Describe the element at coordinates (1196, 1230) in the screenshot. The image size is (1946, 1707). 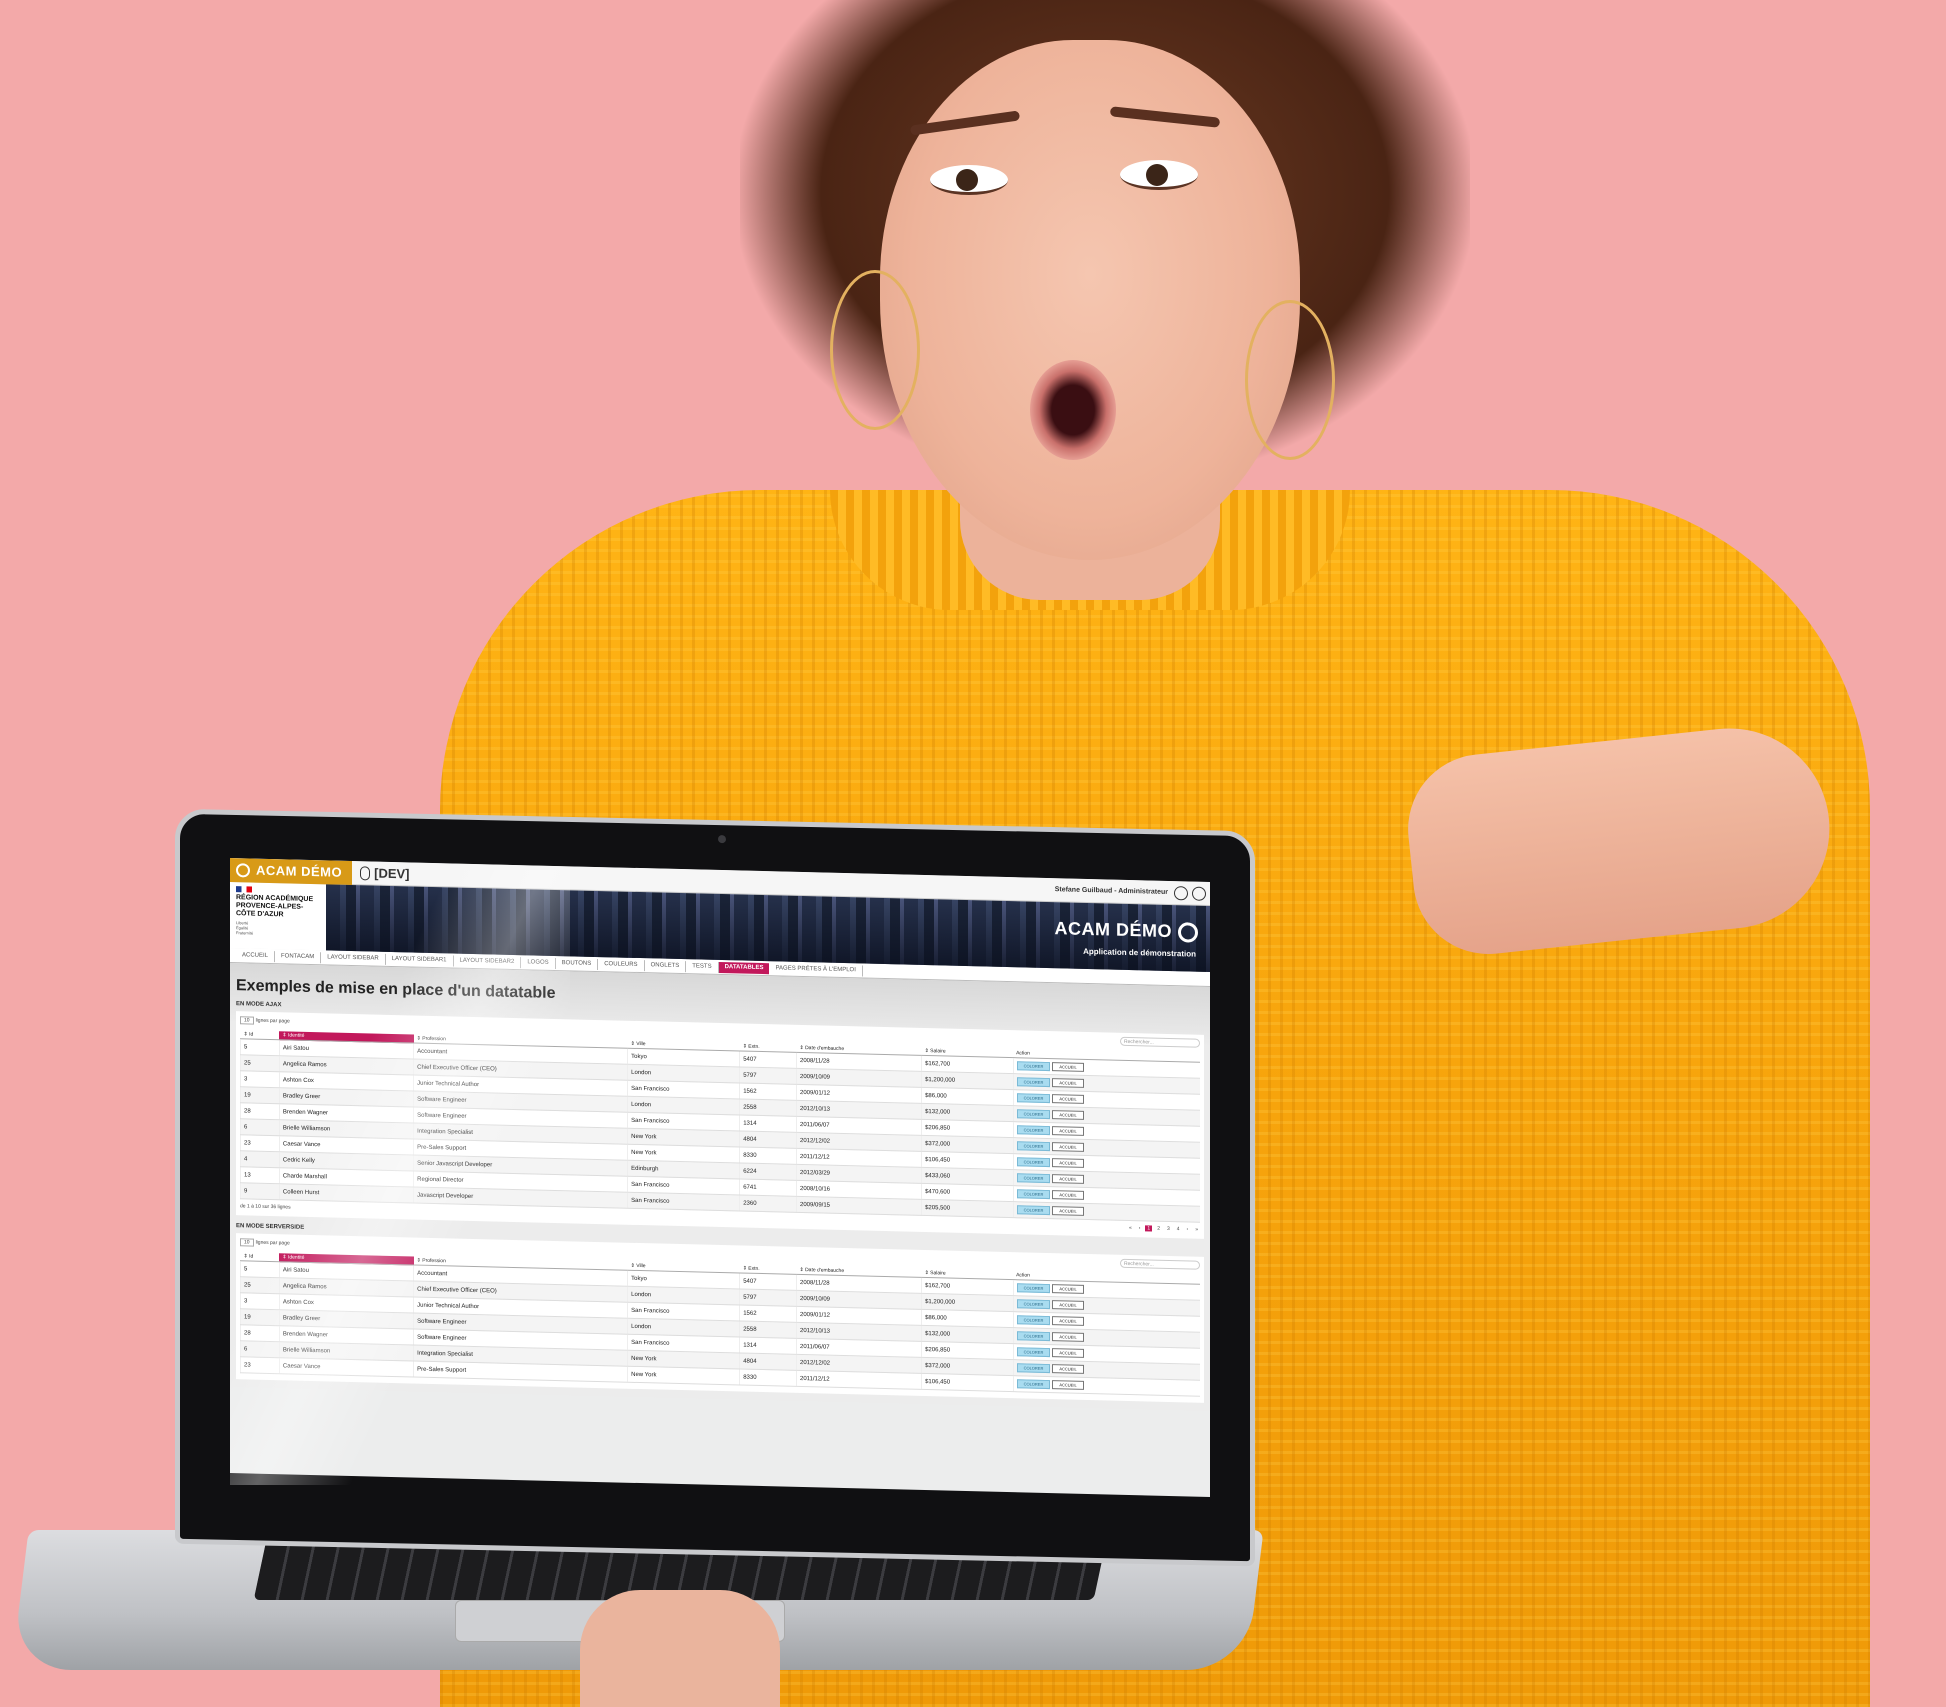
I see `page-link-7: »` at that location.